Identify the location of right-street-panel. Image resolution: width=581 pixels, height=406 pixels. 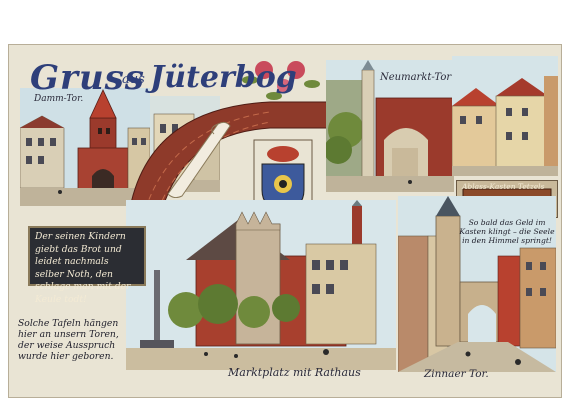
(505, 116).